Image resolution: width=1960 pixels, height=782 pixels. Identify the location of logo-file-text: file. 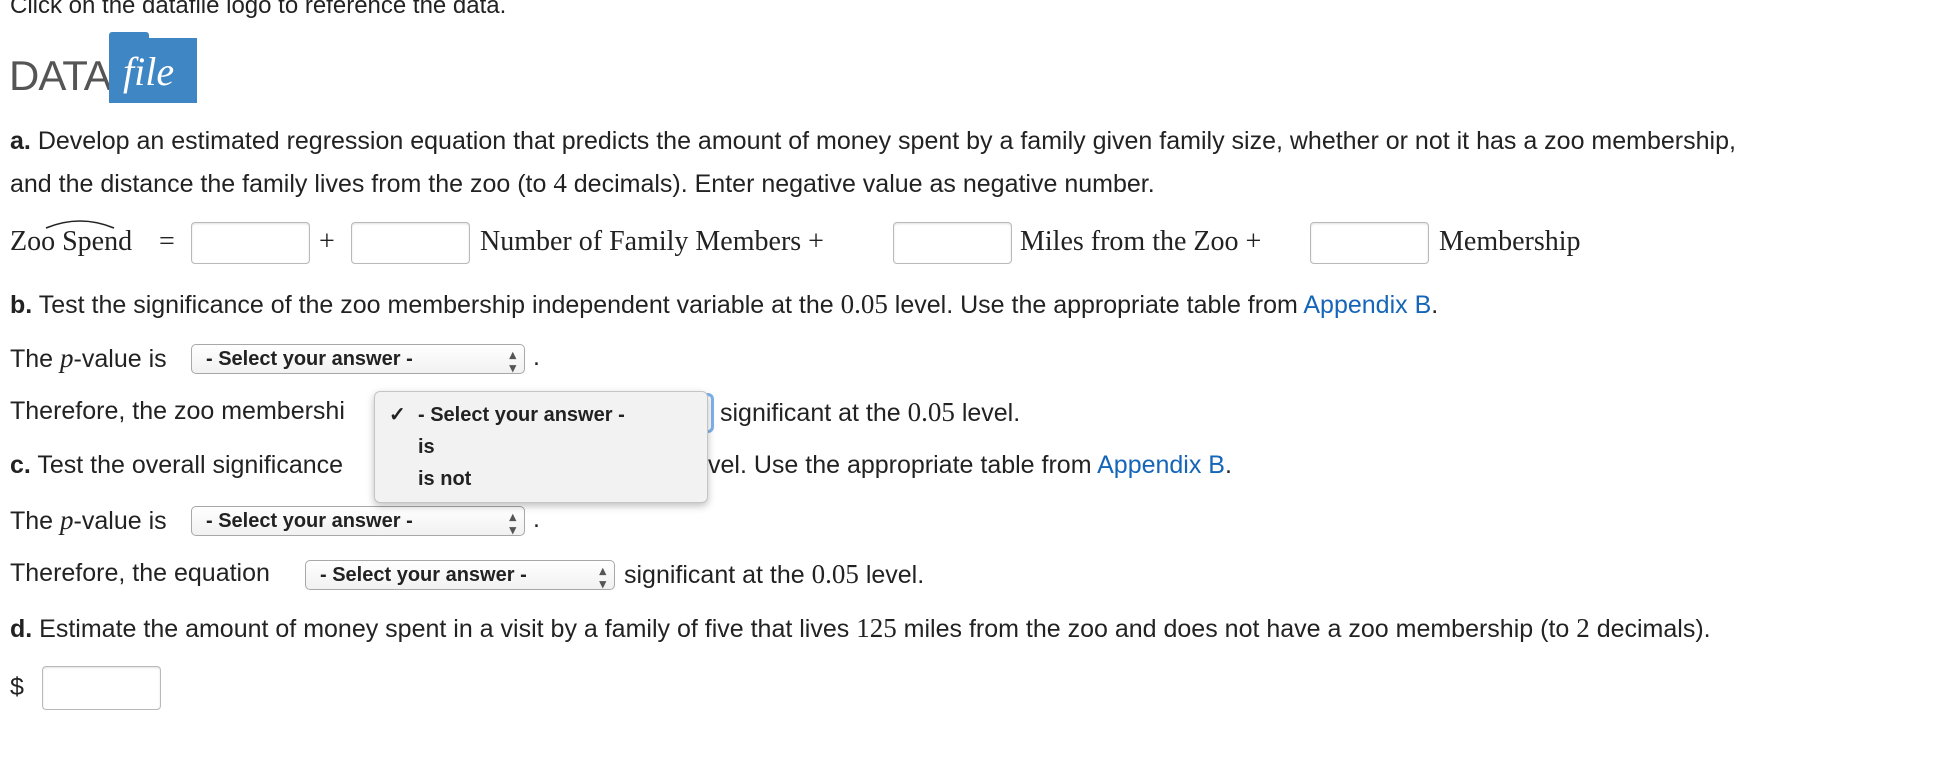
(149, 71).